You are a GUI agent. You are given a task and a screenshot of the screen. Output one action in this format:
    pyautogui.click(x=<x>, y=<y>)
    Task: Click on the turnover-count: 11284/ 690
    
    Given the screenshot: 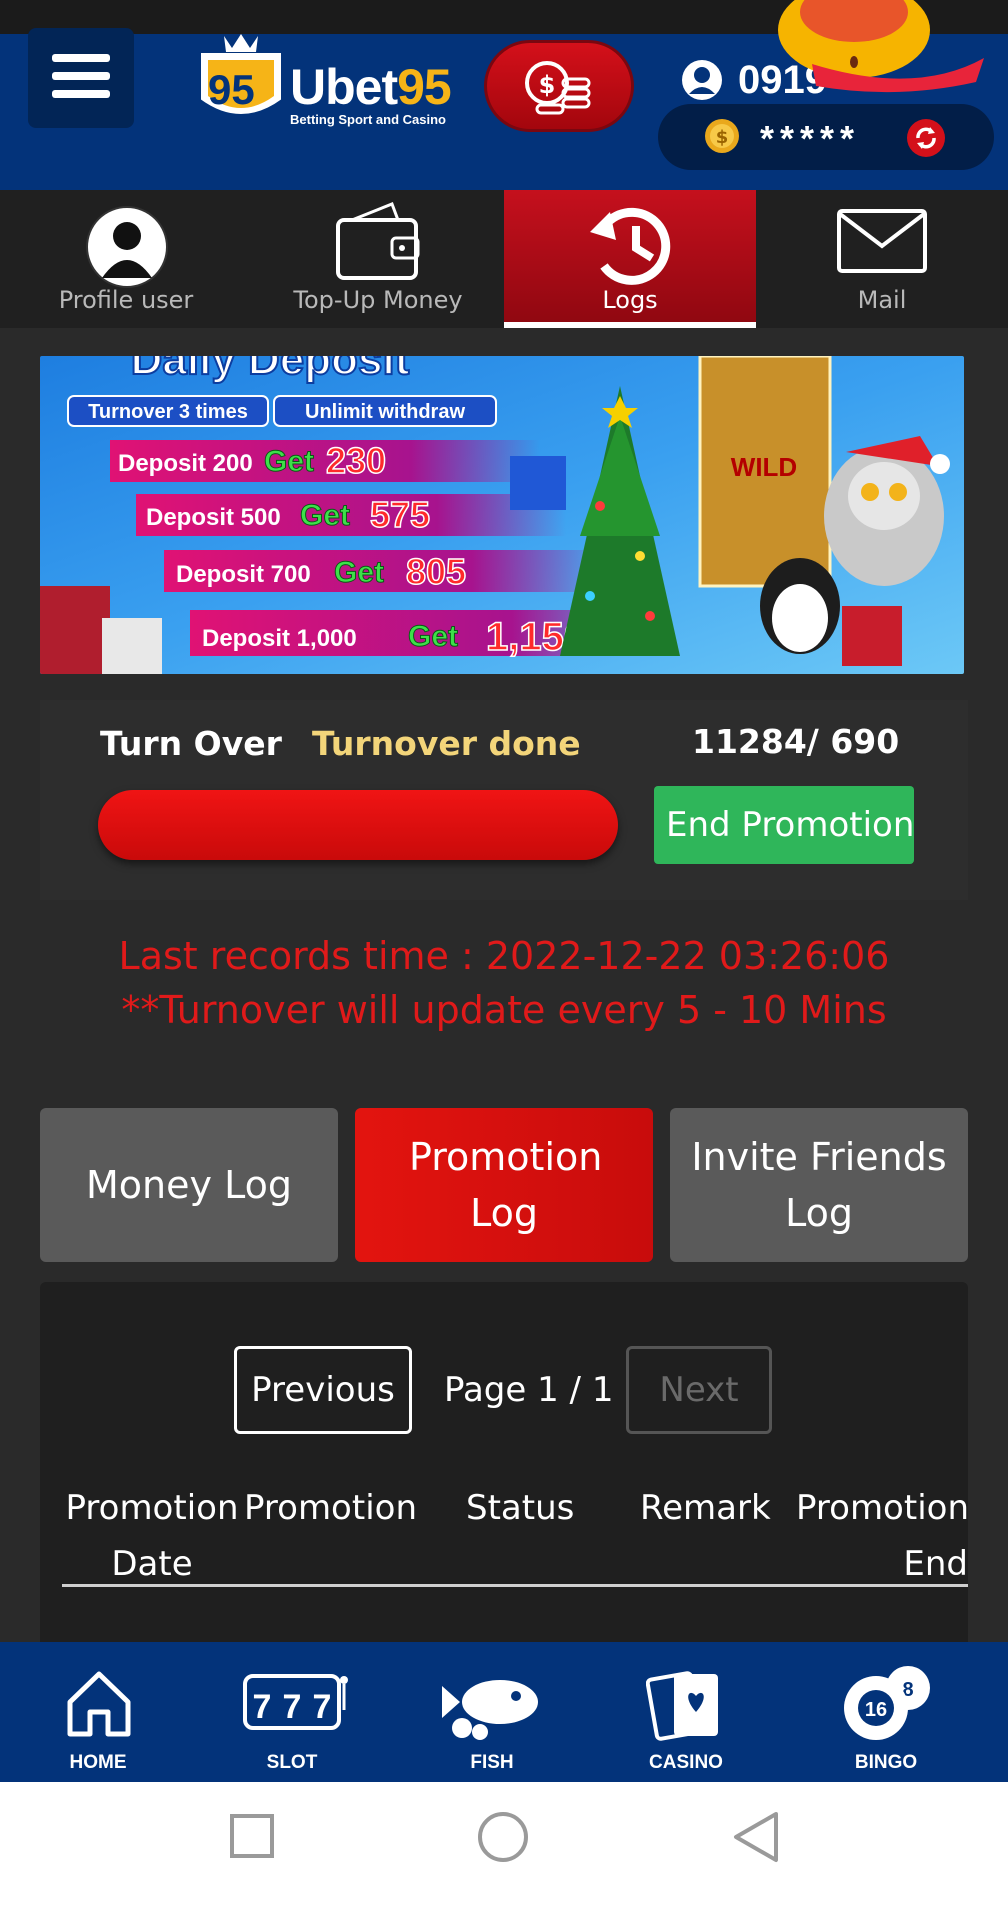 What is the action you would take?
    pyautogui.click(x=796, y=741)
    